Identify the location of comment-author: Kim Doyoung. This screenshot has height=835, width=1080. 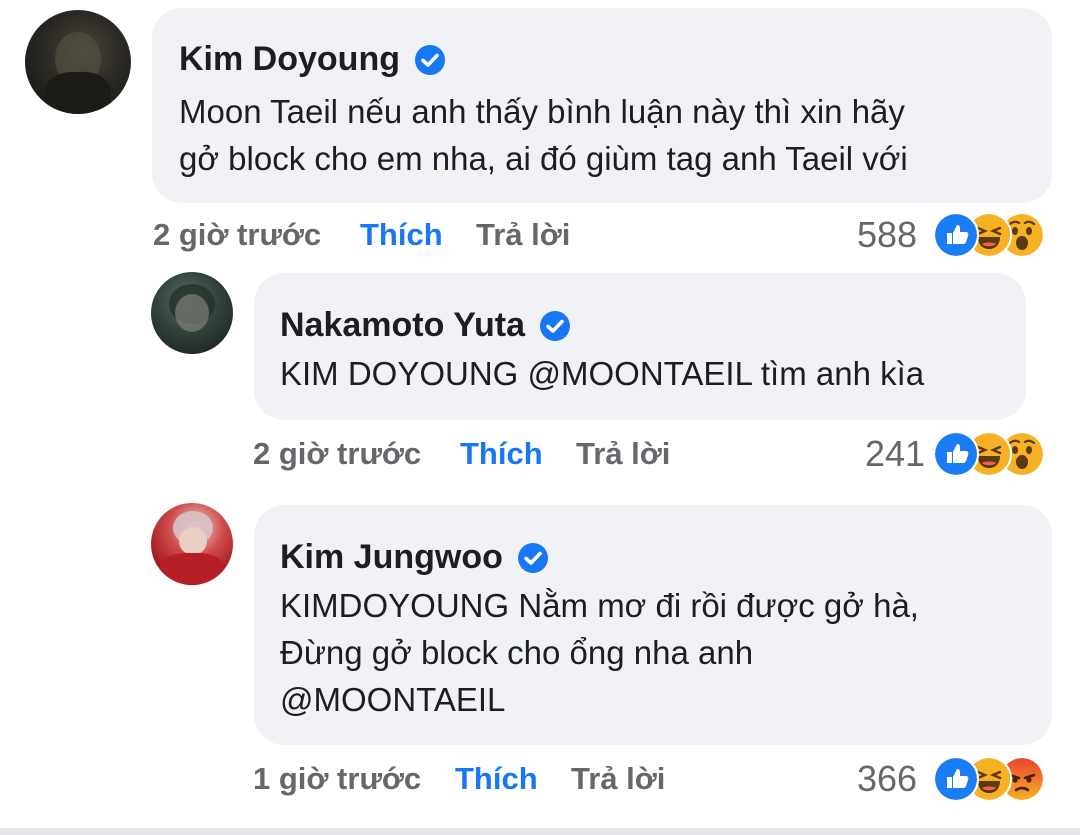
(289, 59).